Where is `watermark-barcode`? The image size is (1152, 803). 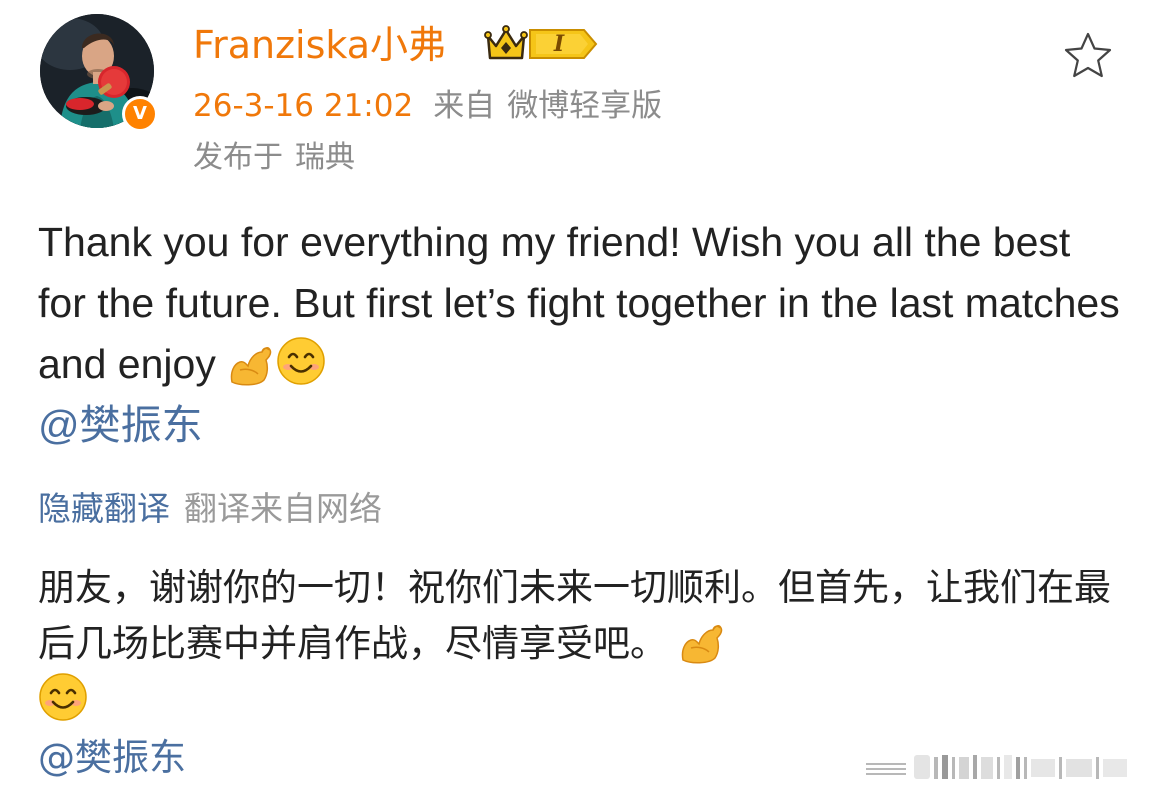
watermark-barcode is located at coordinates (997, 766).